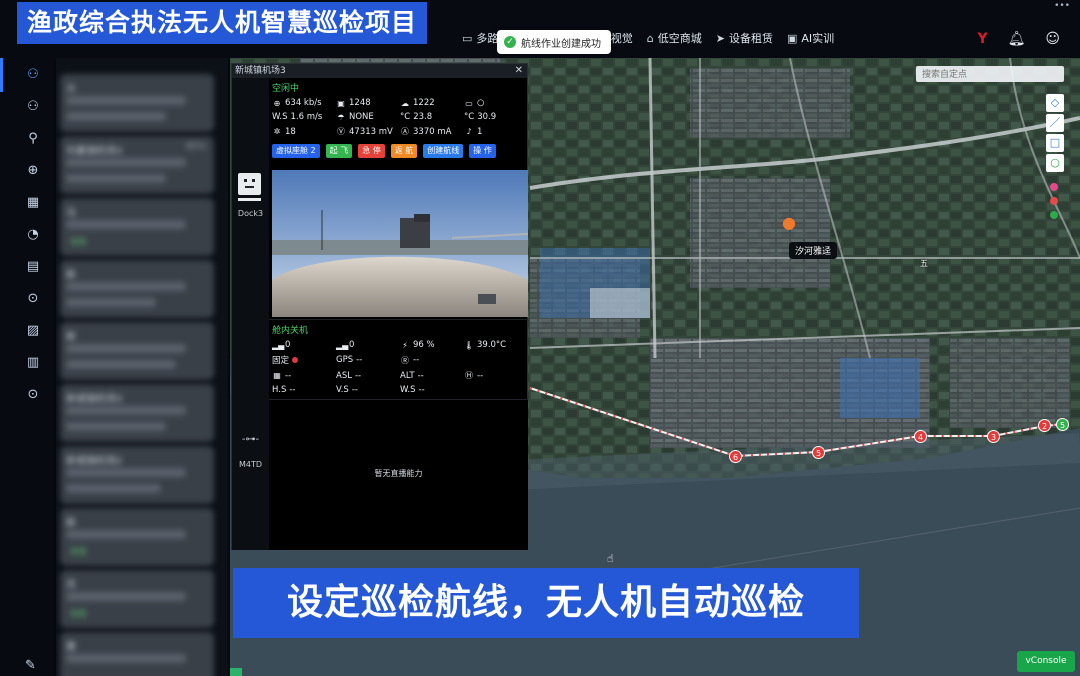  What do you see at coordinates (371, 151) in the screenshot?
I see `emergency-stop-button: 急 停` at bounding box center [371, 151].